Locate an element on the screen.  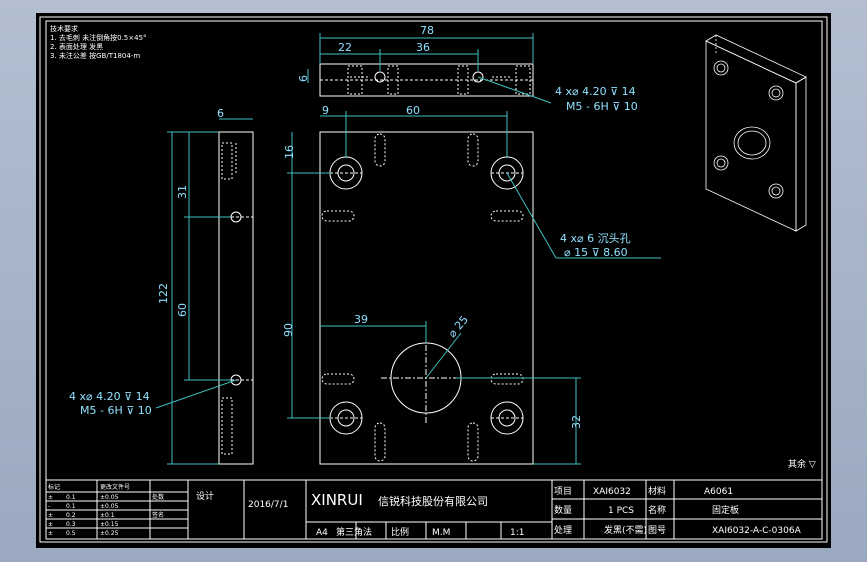
rev-r5-c2: ±0.25 is located at coordinates (109, 533).